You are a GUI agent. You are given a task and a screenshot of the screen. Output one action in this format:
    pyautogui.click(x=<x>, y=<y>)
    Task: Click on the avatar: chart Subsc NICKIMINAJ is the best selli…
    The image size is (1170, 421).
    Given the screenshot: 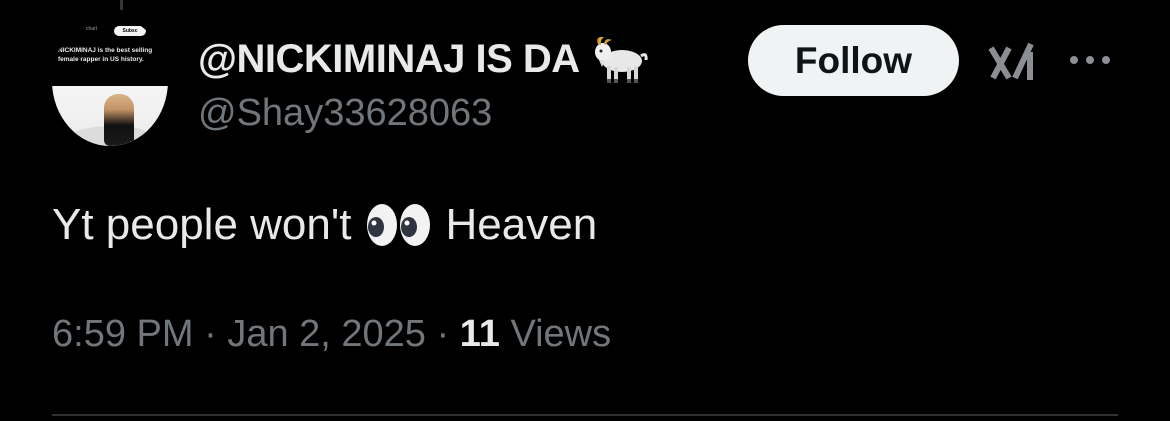 What is the action you would take?
    pyautogui.click(x=110, y=81)
    